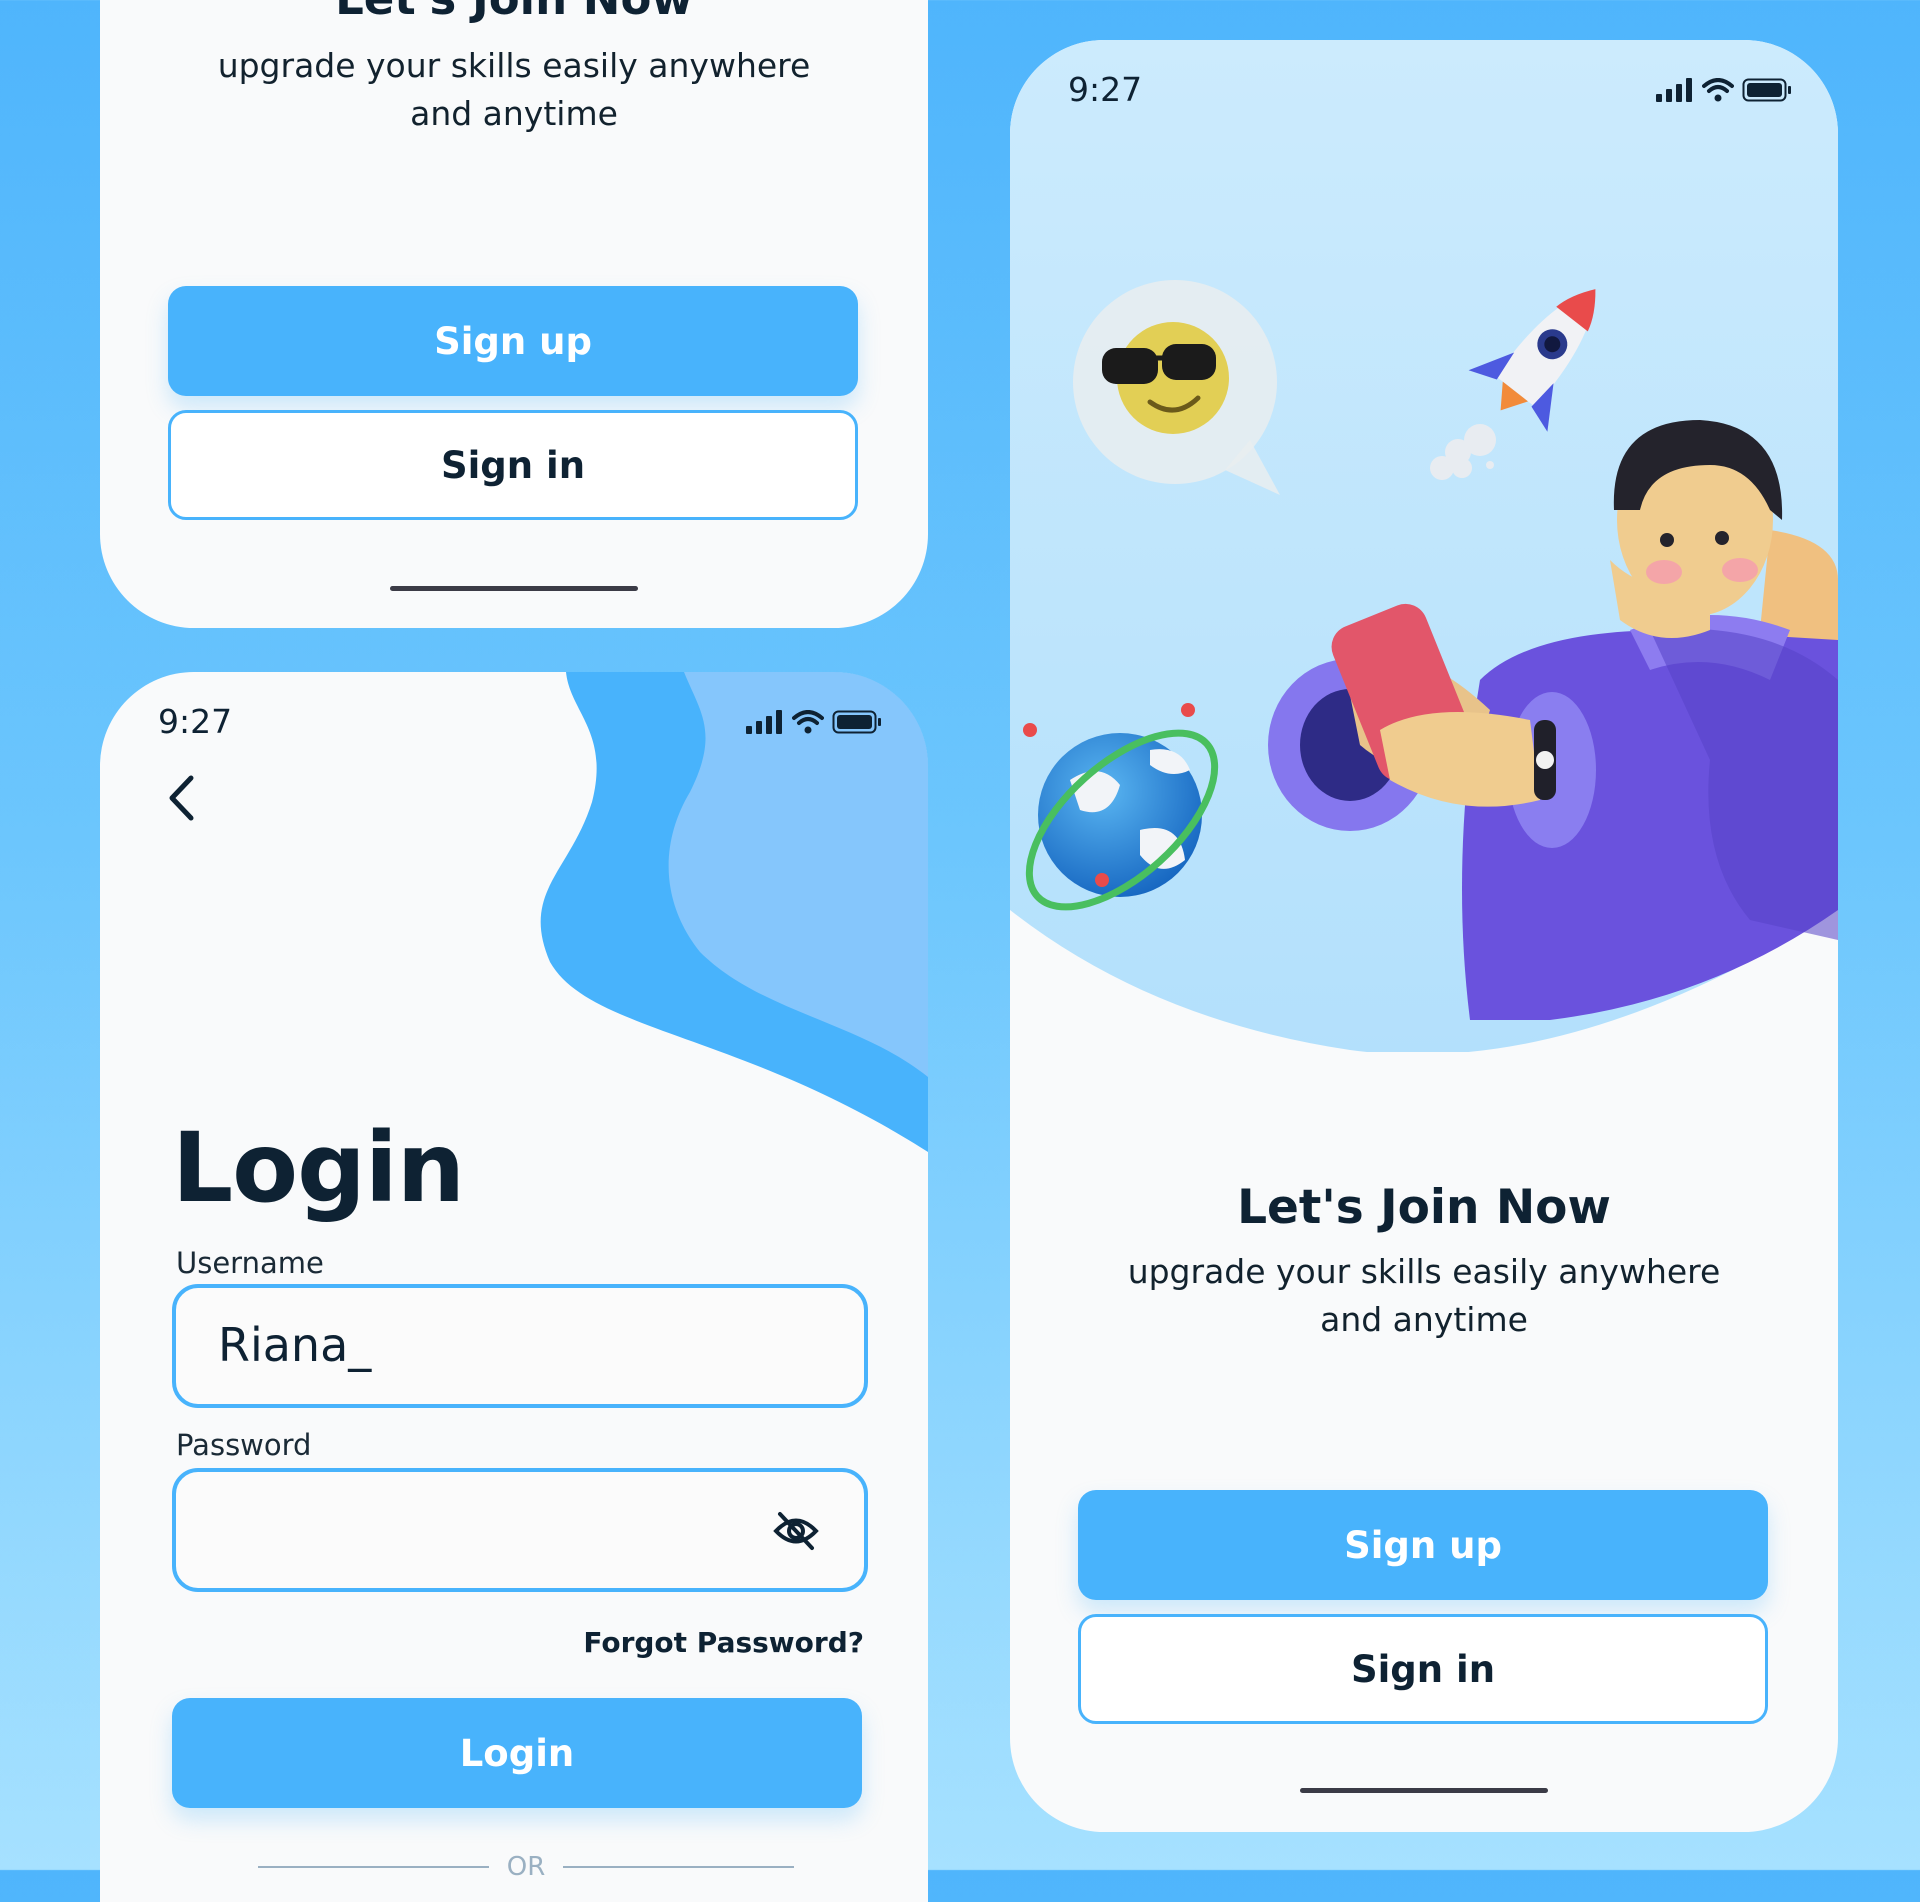 The width and height of the screenshot is (1920, 1902). I want to click on chevron-left-icon, so click(181, 798).